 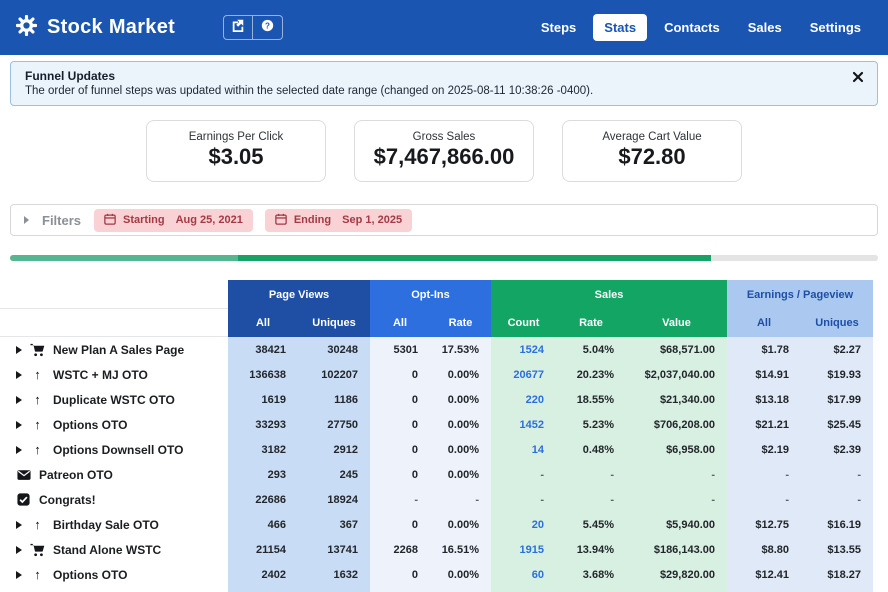 What do you see at coordinates (263, 589) in the screenshot?
I see `cell-pv-all: 915` at bounding box center [263, 589].